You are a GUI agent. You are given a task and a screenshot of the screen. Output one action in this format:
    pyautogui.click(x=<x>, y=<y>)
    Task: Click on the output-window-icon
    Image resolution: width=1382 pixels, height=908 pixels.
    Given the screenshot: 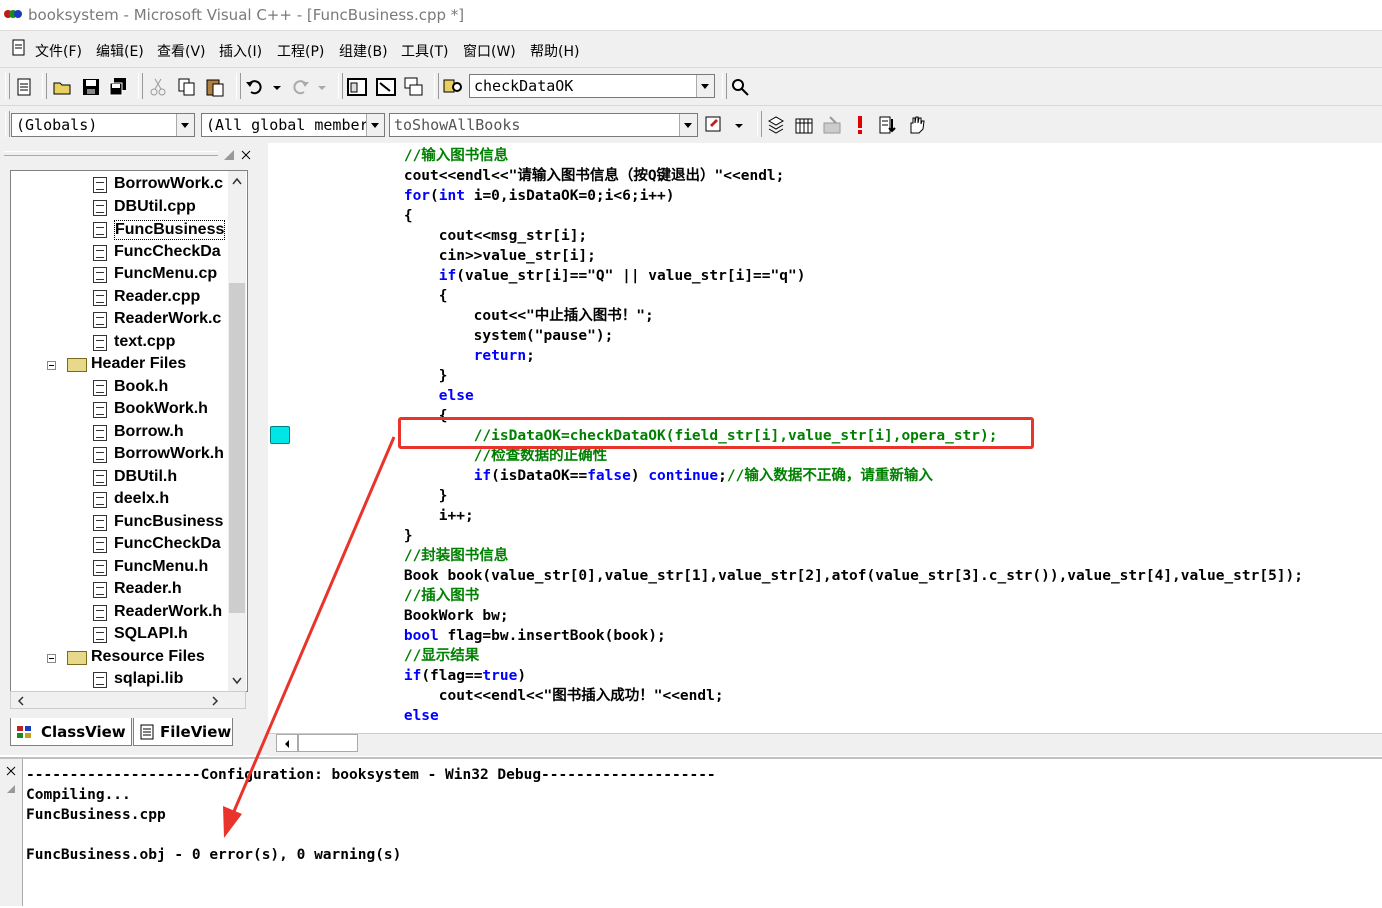 What is the action you would take?
    pyautogui.click(x=386, y=87)
    